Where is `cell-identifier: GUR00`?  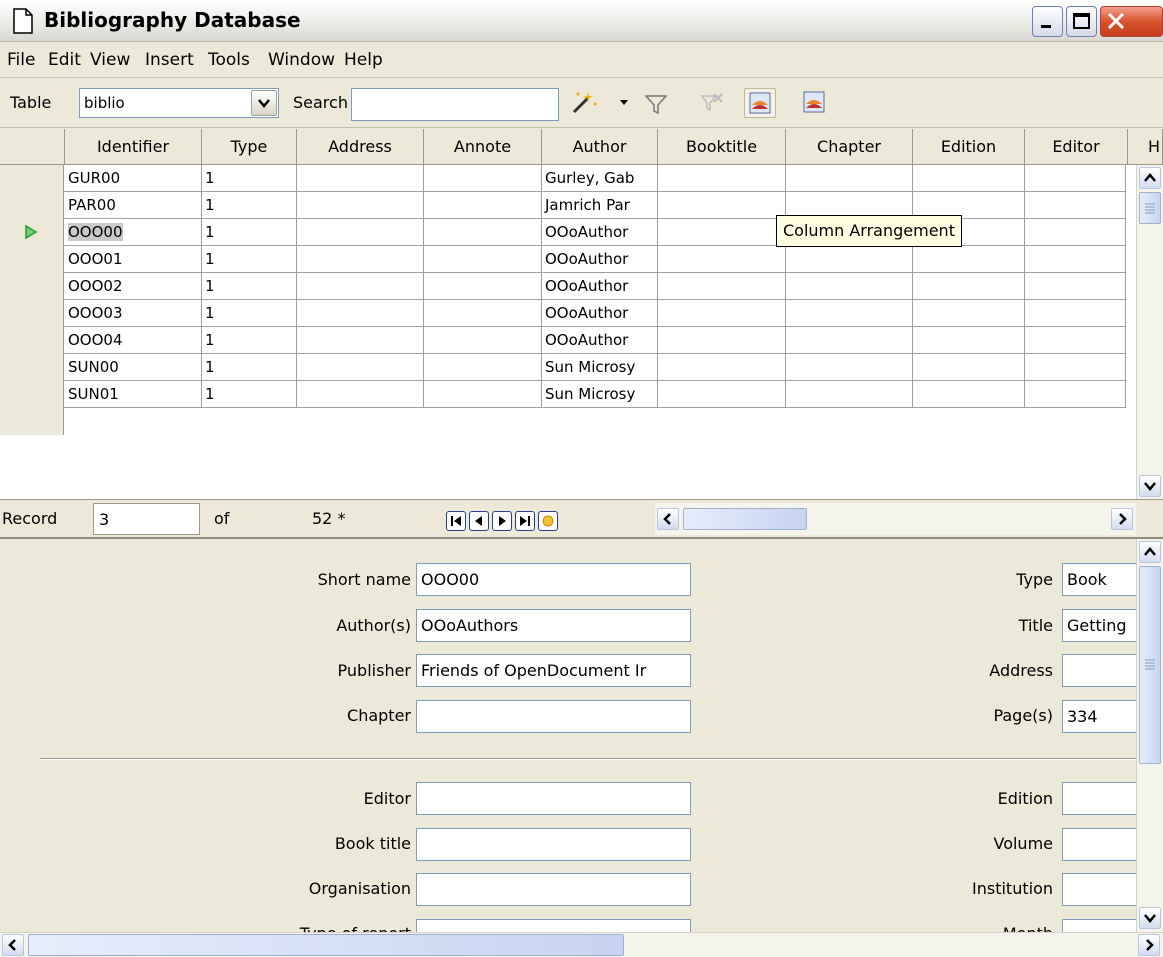 cell-identifier: GUR00 is located at coordinates (133, 178).